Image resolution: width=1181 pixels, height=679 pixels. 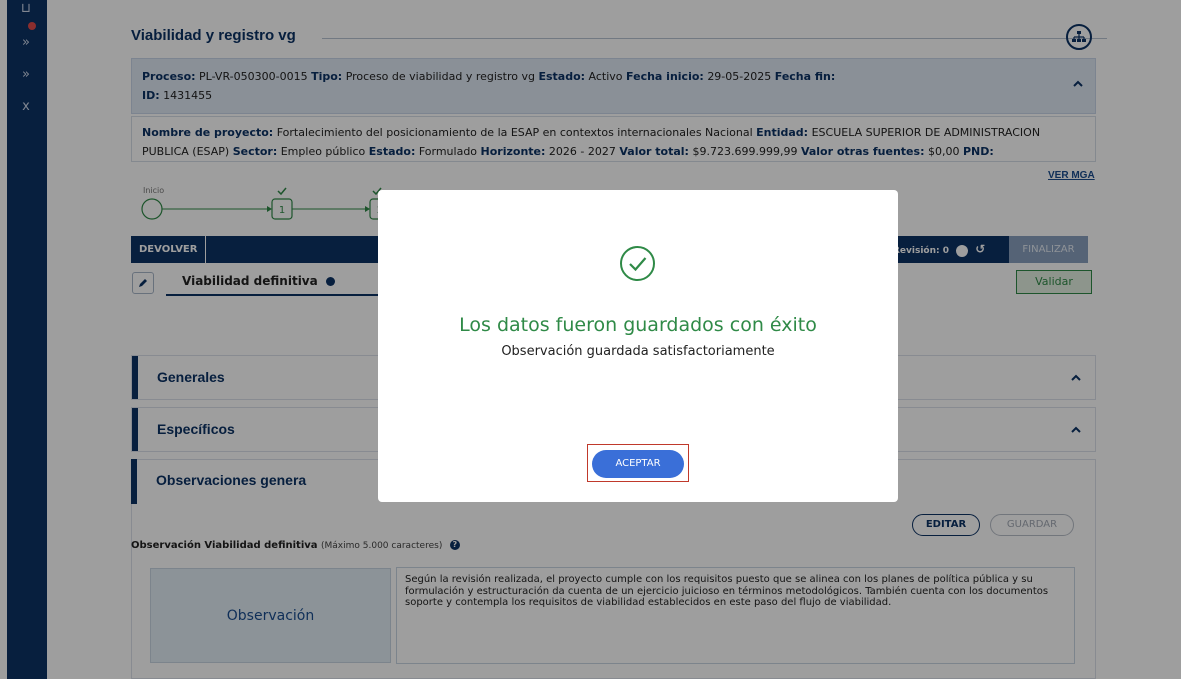 What do you see at coordinates (637, 263) in the screenshot?
I see `success-check-icon` at bounding box center [637, 263].